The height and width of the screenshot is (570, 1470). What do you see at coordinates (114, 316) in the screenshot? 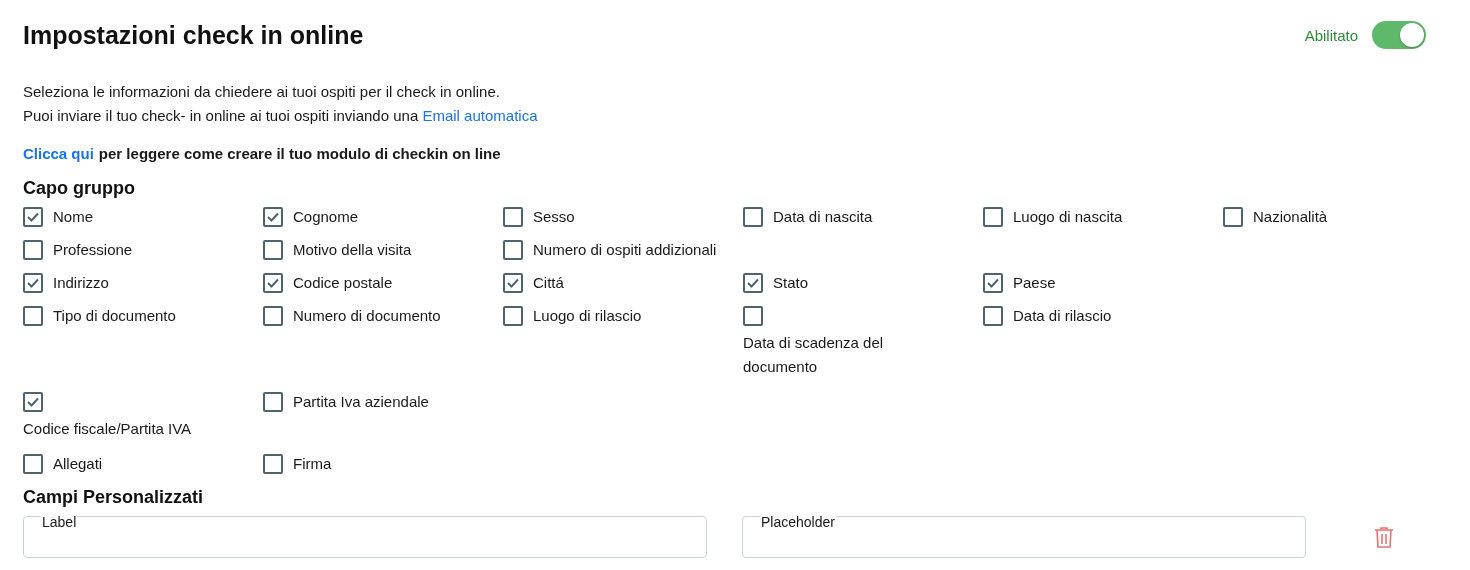
I see `checkbox-label: Tipo di documento` at bounding box center [114, 316].